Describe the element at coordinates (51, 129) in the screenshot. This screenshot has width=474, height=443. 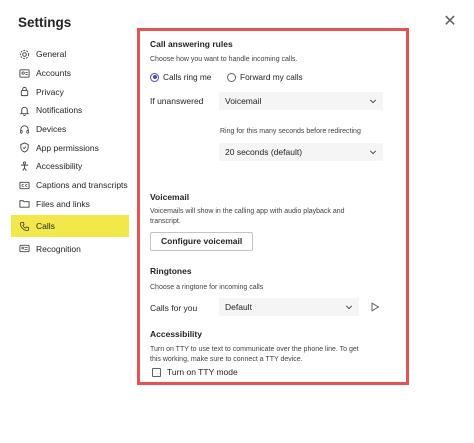
I see `sidebar-item-label: Devices` at that location.